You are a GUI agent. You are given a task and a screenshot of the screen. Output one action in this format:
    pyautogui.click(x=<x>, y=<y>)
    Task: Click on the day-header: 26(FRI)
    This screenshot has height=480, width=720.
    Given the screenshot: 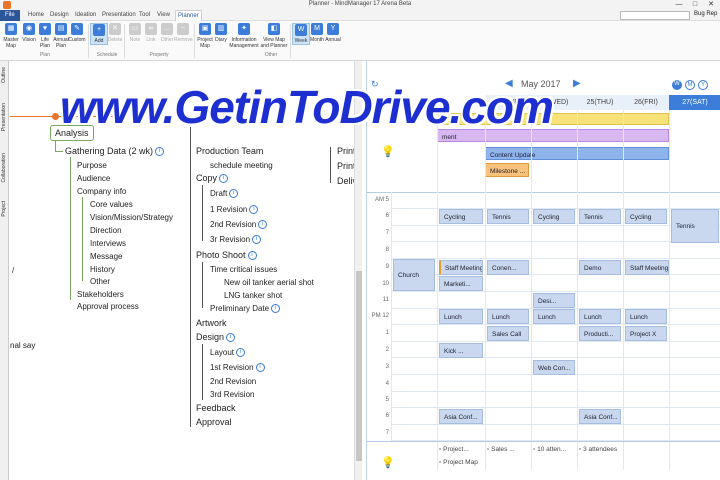 What is the action you would take?
    pyautogui.click(x=646, y=102)
    